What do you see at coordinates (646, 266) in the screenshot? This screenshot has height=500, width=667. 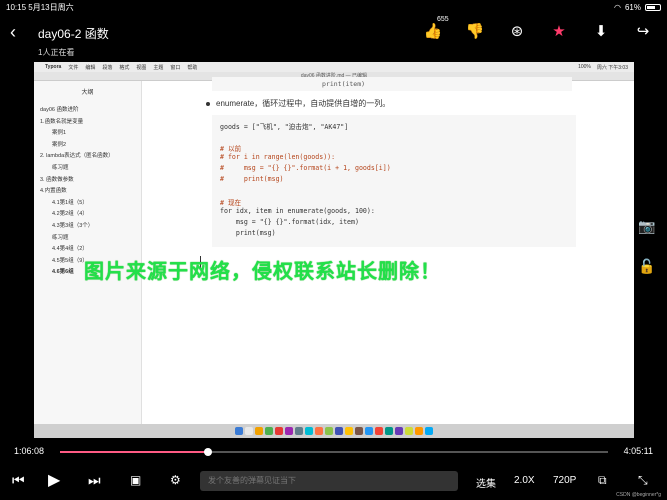 I see `screen-lock-icon: 🔓` at bounding box center [646, 266].